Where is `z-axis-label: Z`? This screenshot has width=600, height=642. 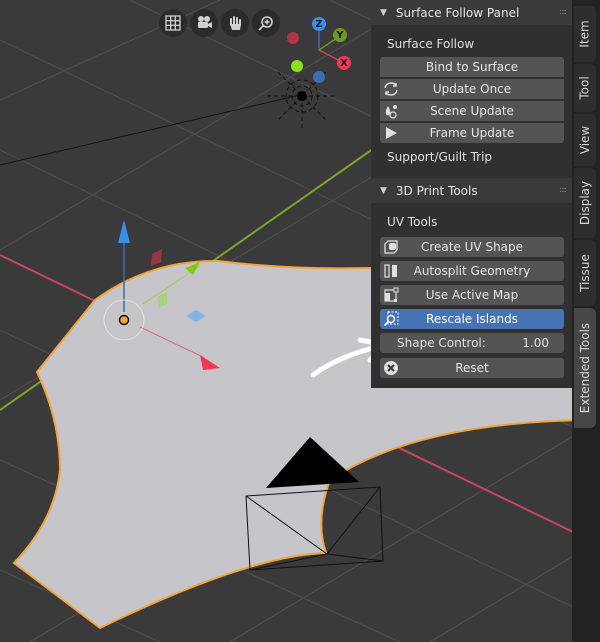
z-axis-label: Z is located at coordinates (319, 24).